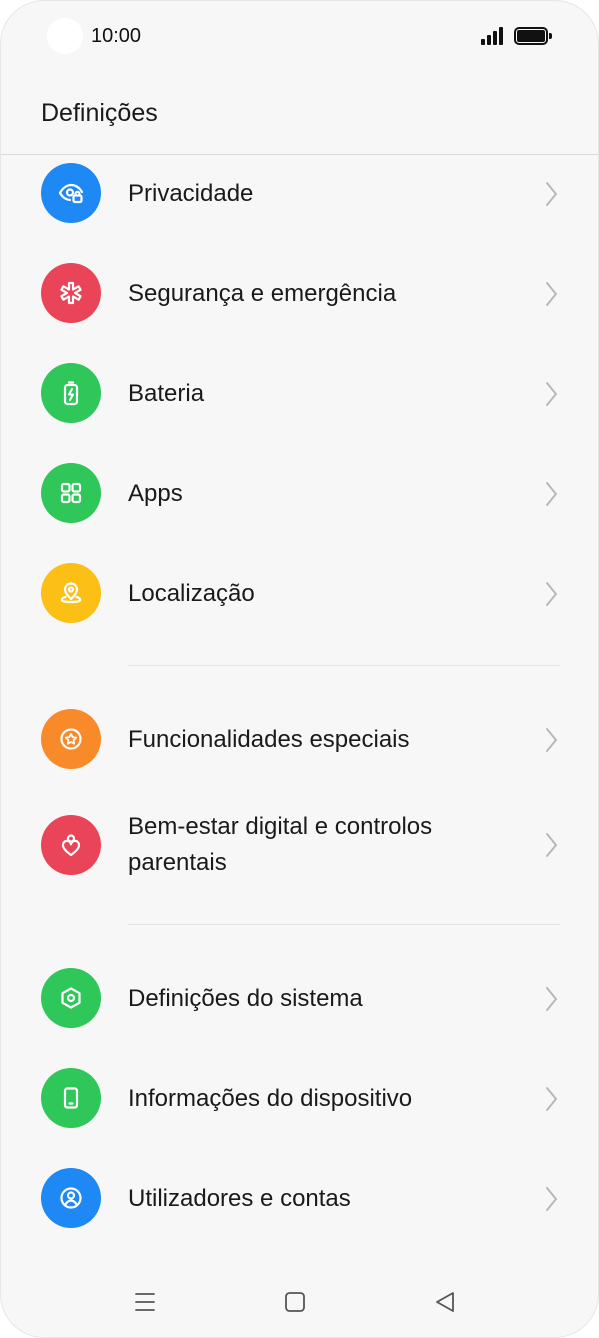 This screenshot has height=1338, width=599. Describe the element at coordinates (71, 845) in the screenshot. I see `digital-wellbeing-heart-icon` at that location.